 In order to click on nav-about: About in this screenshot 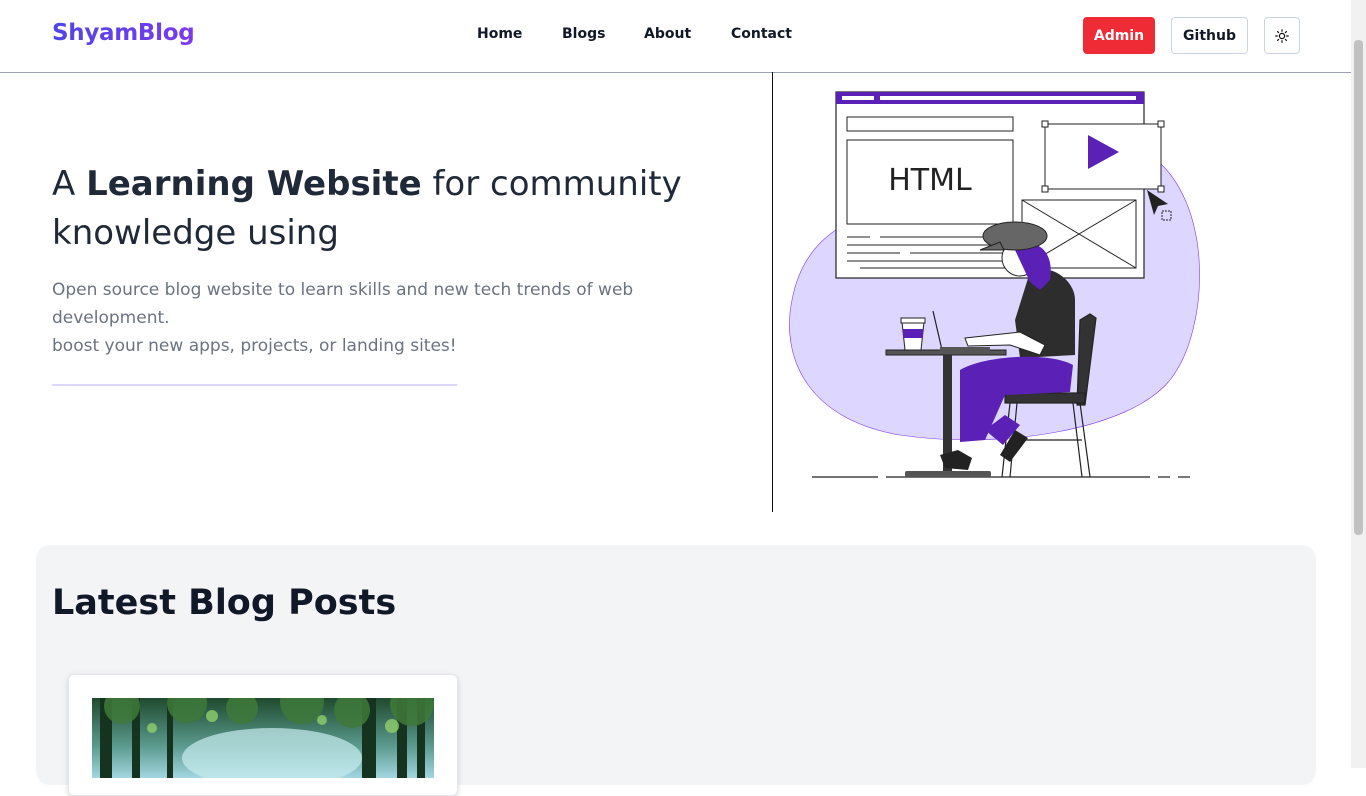, I will do `click(667, 34)`.